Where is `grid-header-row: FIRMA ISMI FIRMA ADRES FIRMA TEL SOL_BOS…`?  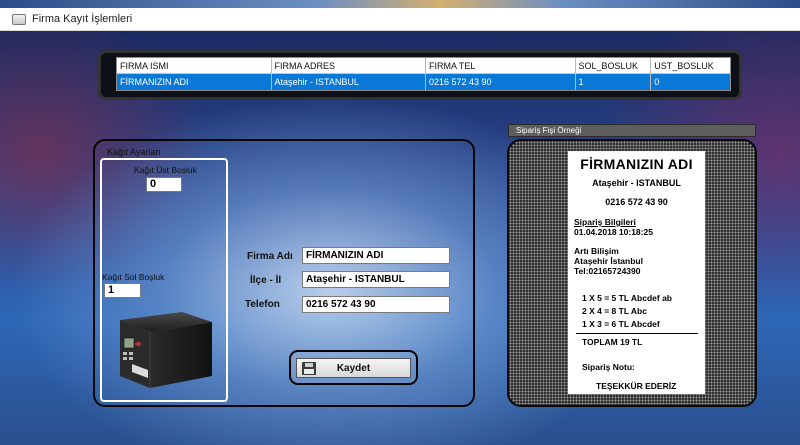
grid-header-row: FIRMA ISMI FIRMA ADRES FIRMA TEL SOL_BOS… is located at coordinates (423, 66).